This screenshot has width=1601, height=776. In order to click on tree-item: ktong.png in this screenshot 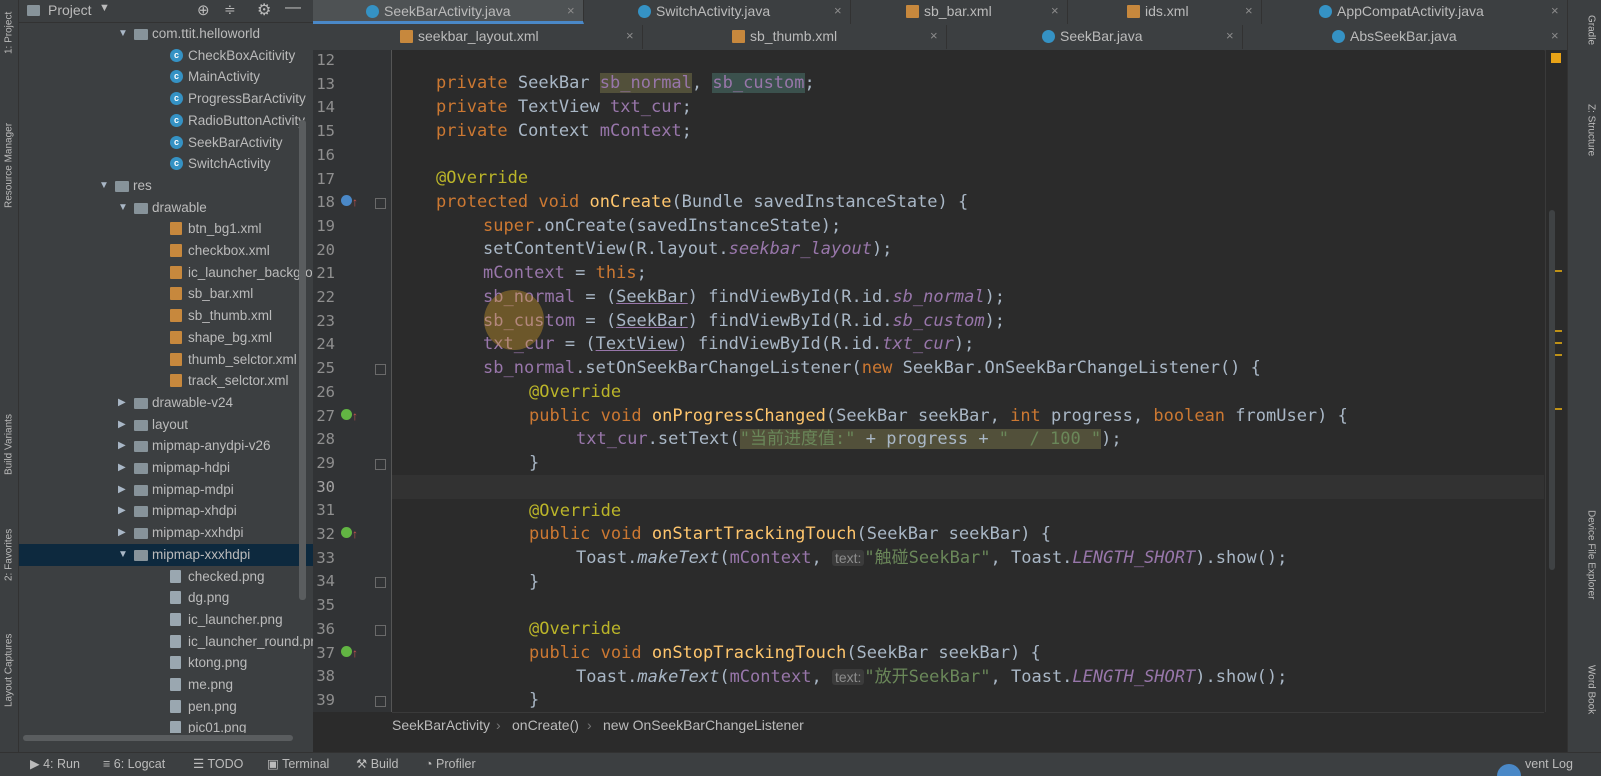, I will do `click(166, 663)`.